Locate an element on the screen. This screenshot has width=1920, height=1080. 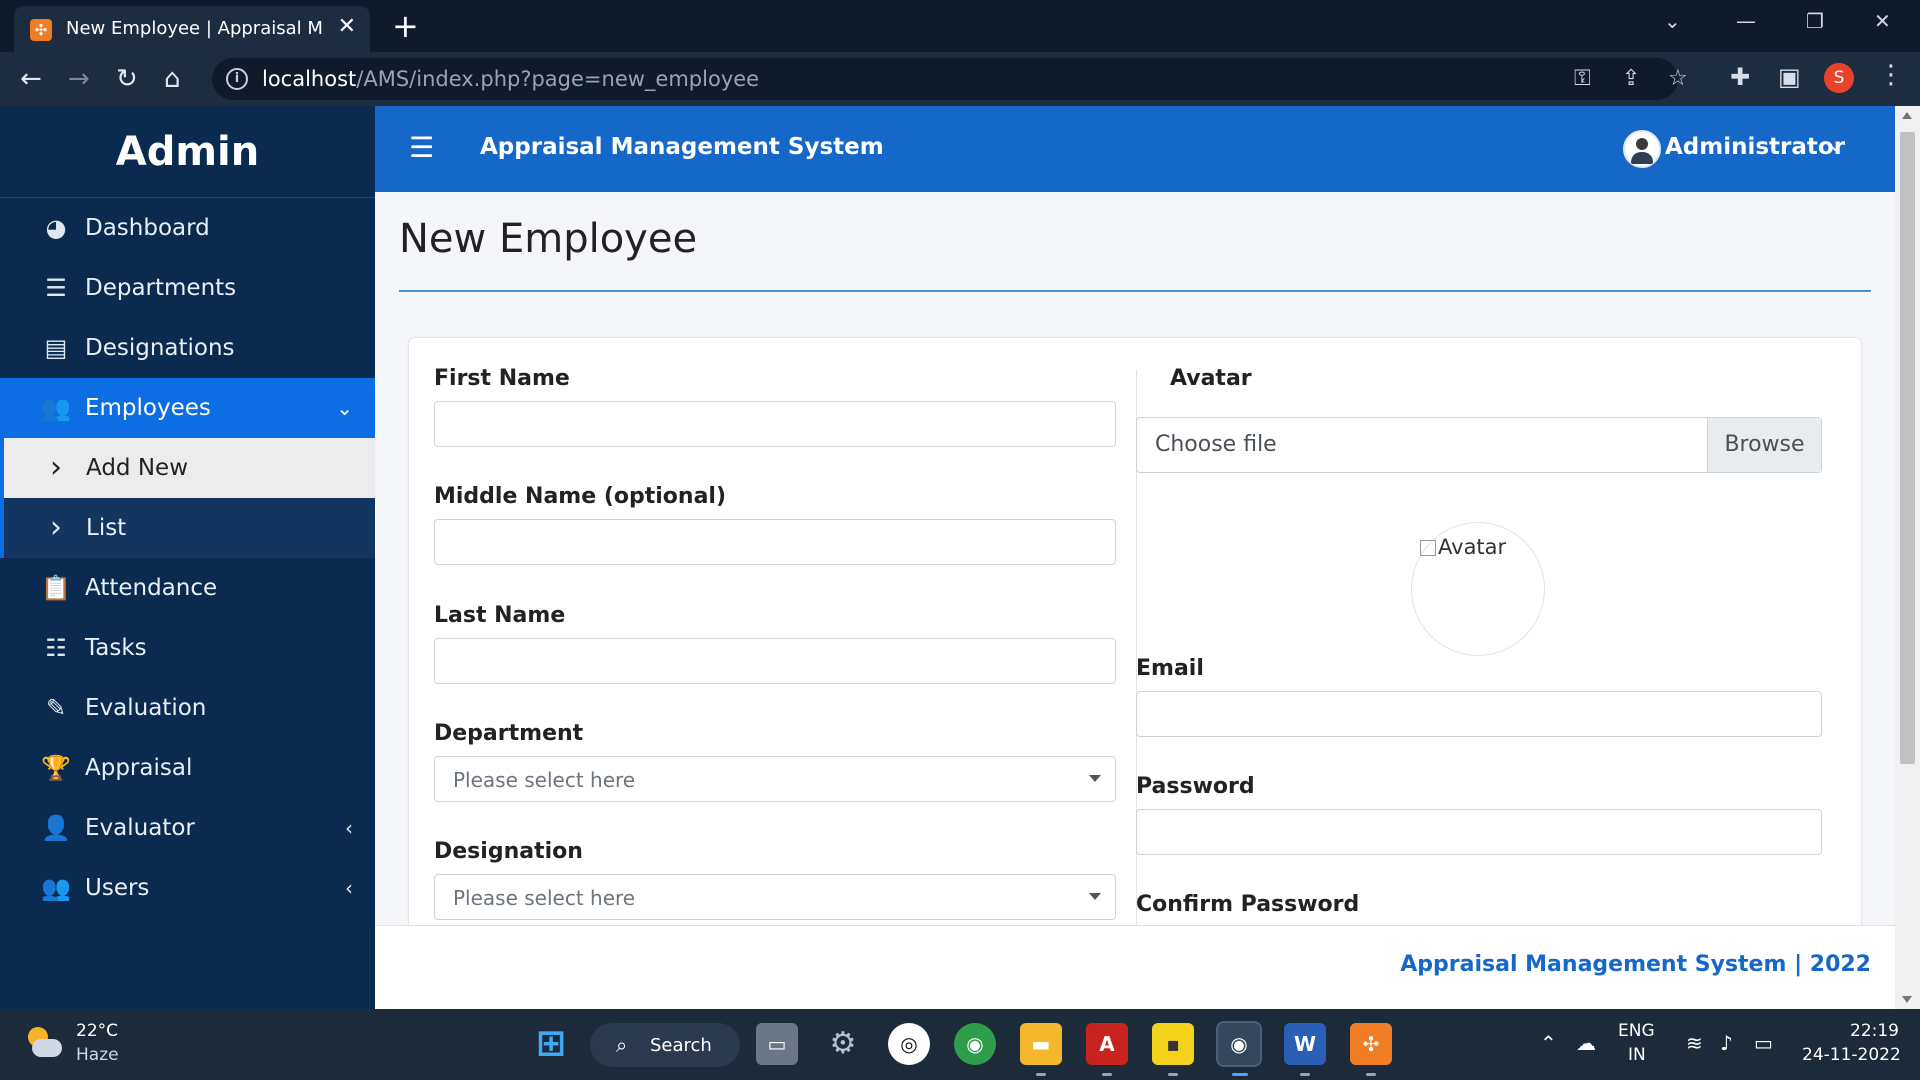
weather-icon is located at coordinates (44, 1045).